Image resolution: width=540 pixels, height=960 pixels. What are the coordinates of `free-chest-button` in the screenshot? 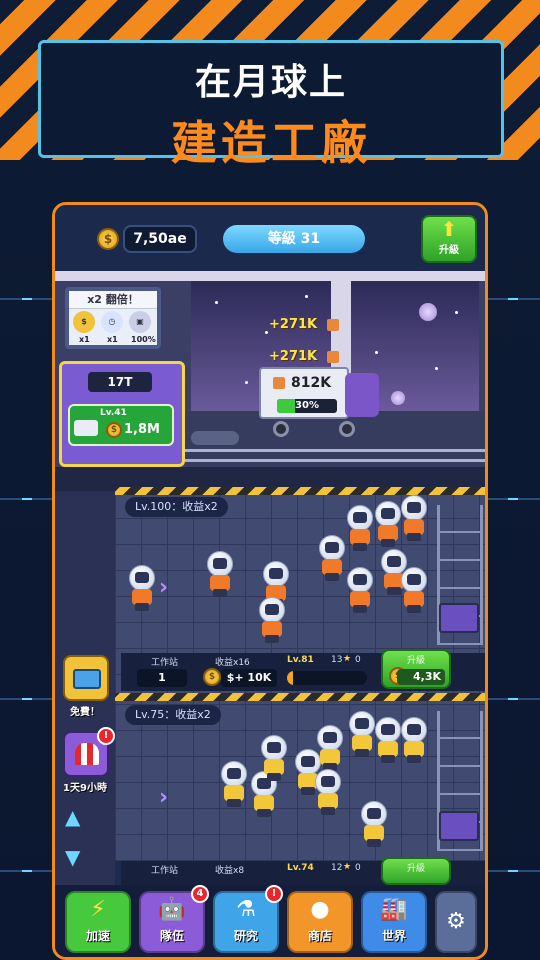 It's located at (86, 678).